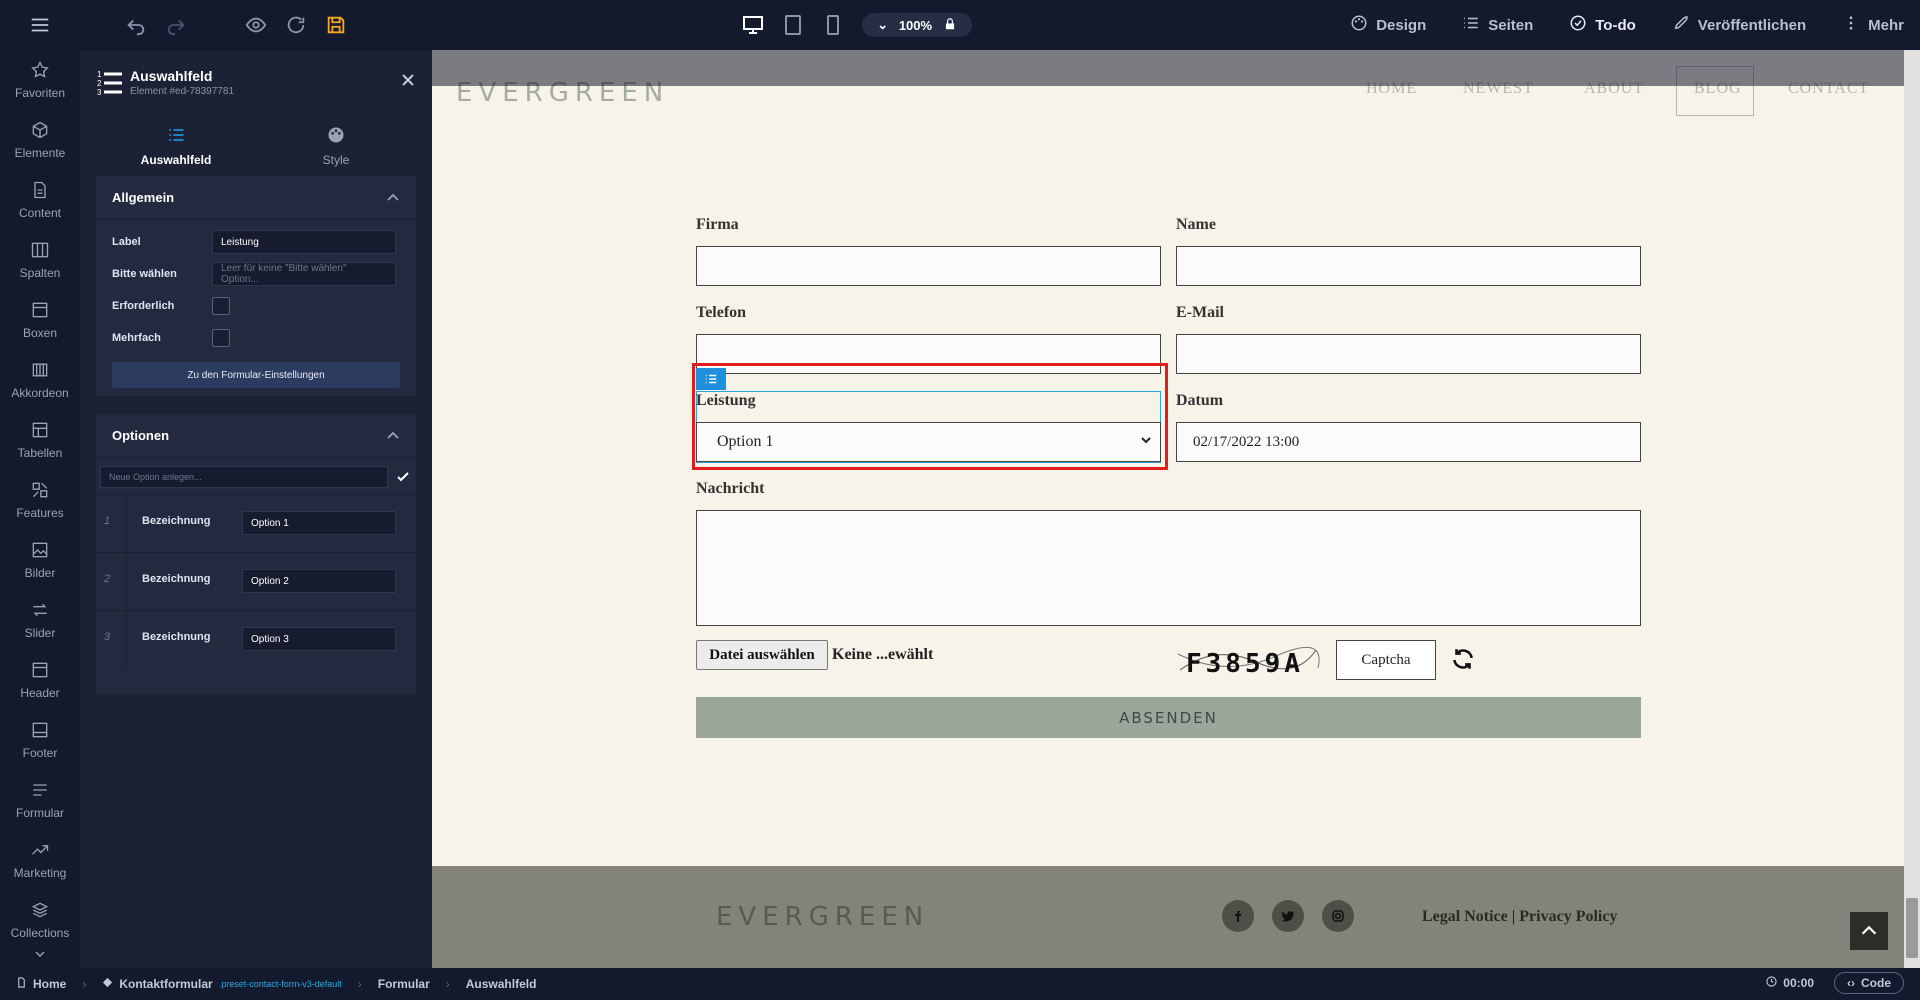  I want to click on rail-item-spalten: Spalten, so click(40, 260).